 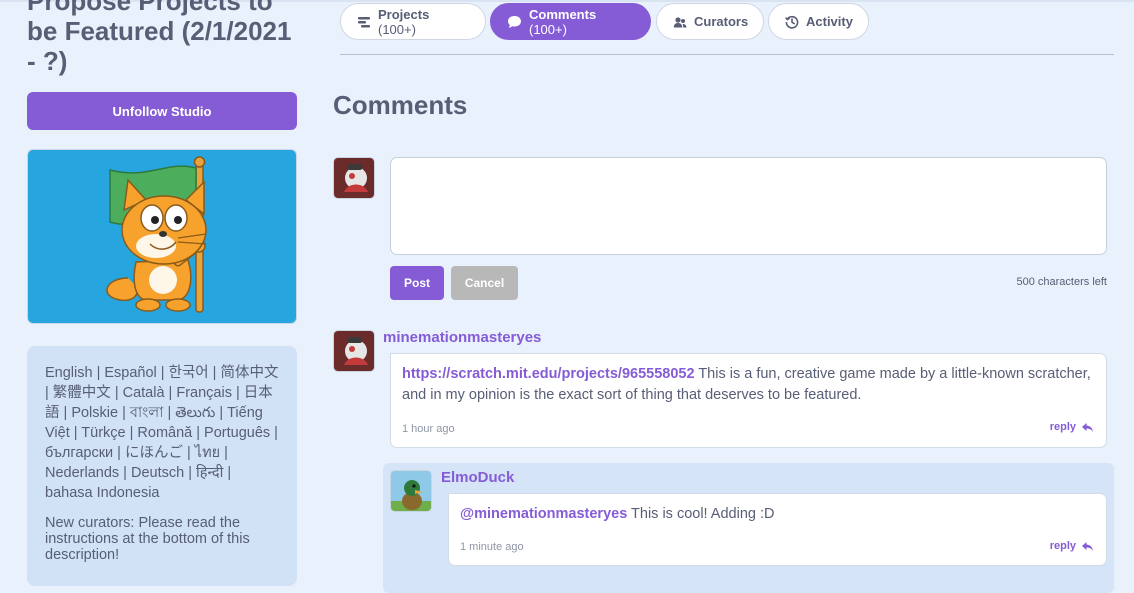 I want to click on reply-username: ElmoDuck, so click(x=477, y=477).